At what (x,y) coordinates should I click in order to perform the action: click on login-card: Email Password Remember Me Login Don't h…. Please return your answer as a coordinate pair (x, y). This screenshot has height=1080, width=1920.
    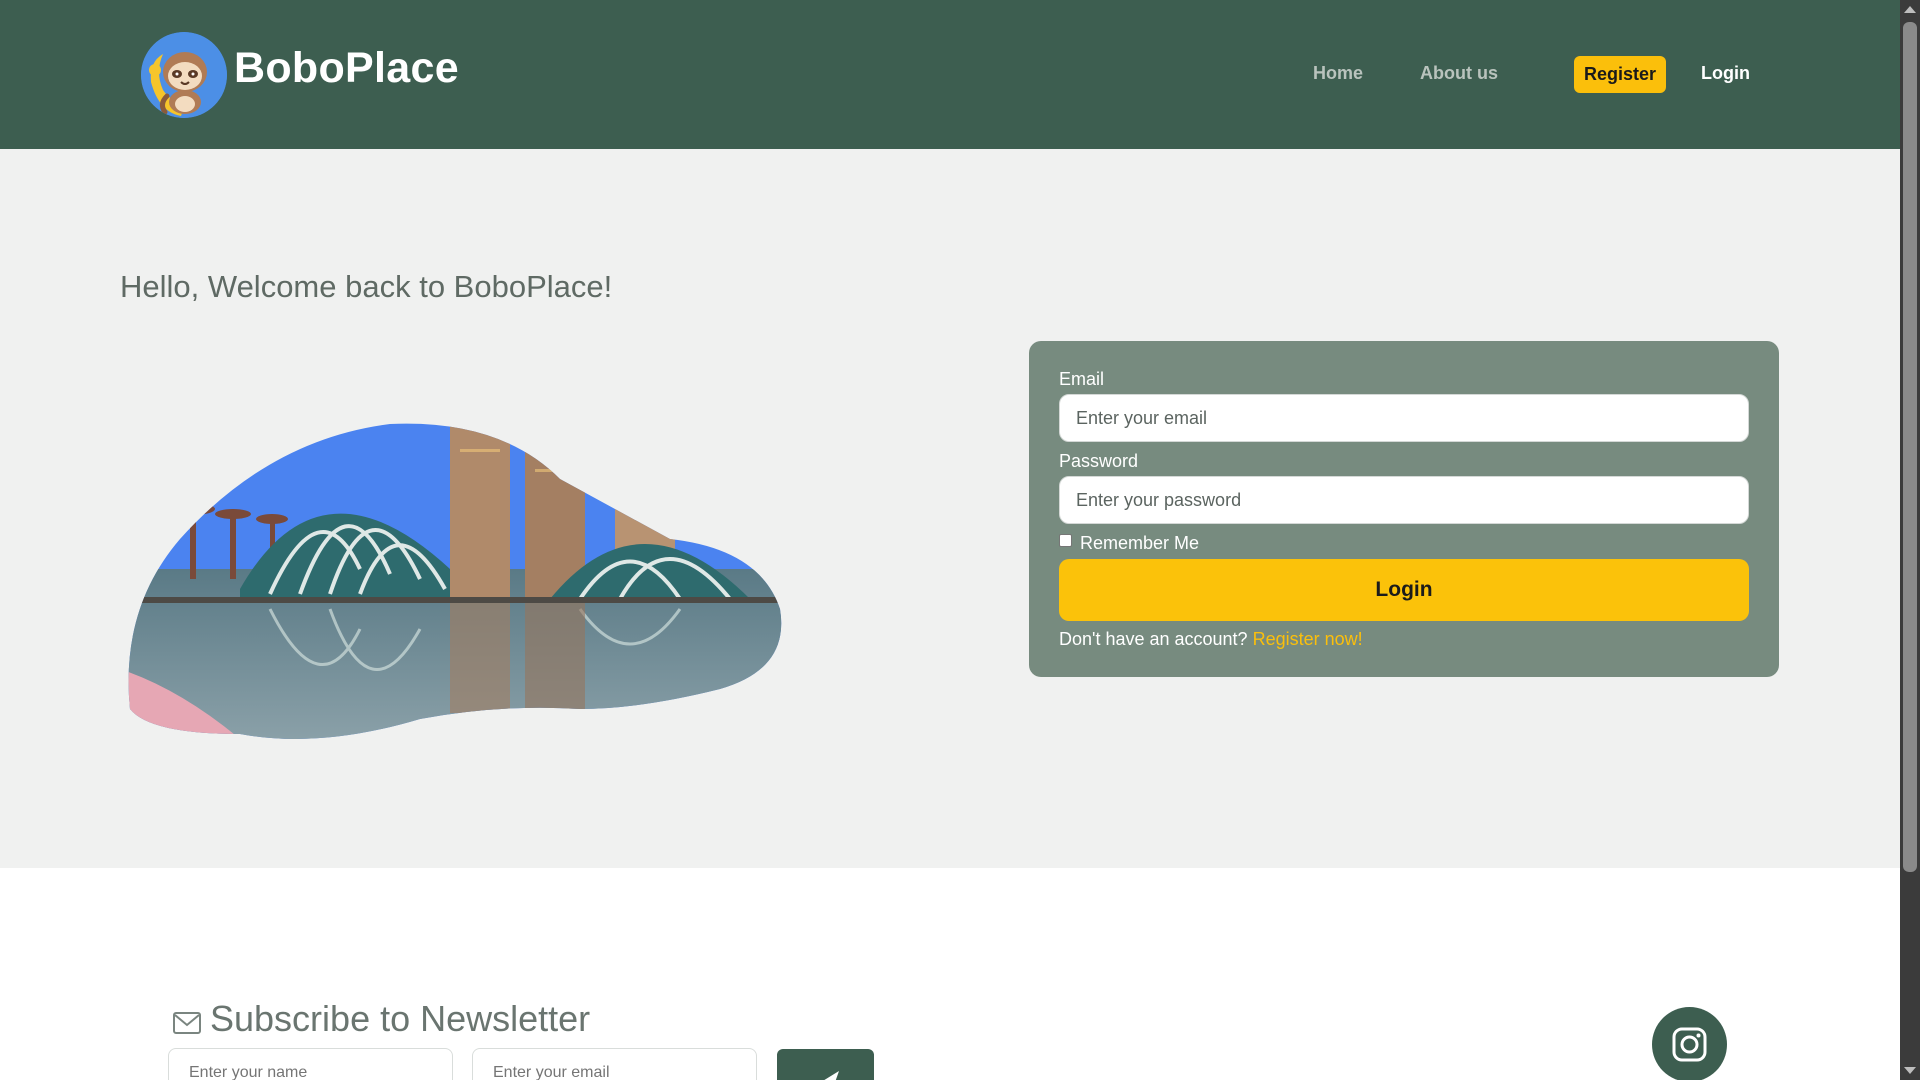
    Looking at the image, I should click on (1404, 509).